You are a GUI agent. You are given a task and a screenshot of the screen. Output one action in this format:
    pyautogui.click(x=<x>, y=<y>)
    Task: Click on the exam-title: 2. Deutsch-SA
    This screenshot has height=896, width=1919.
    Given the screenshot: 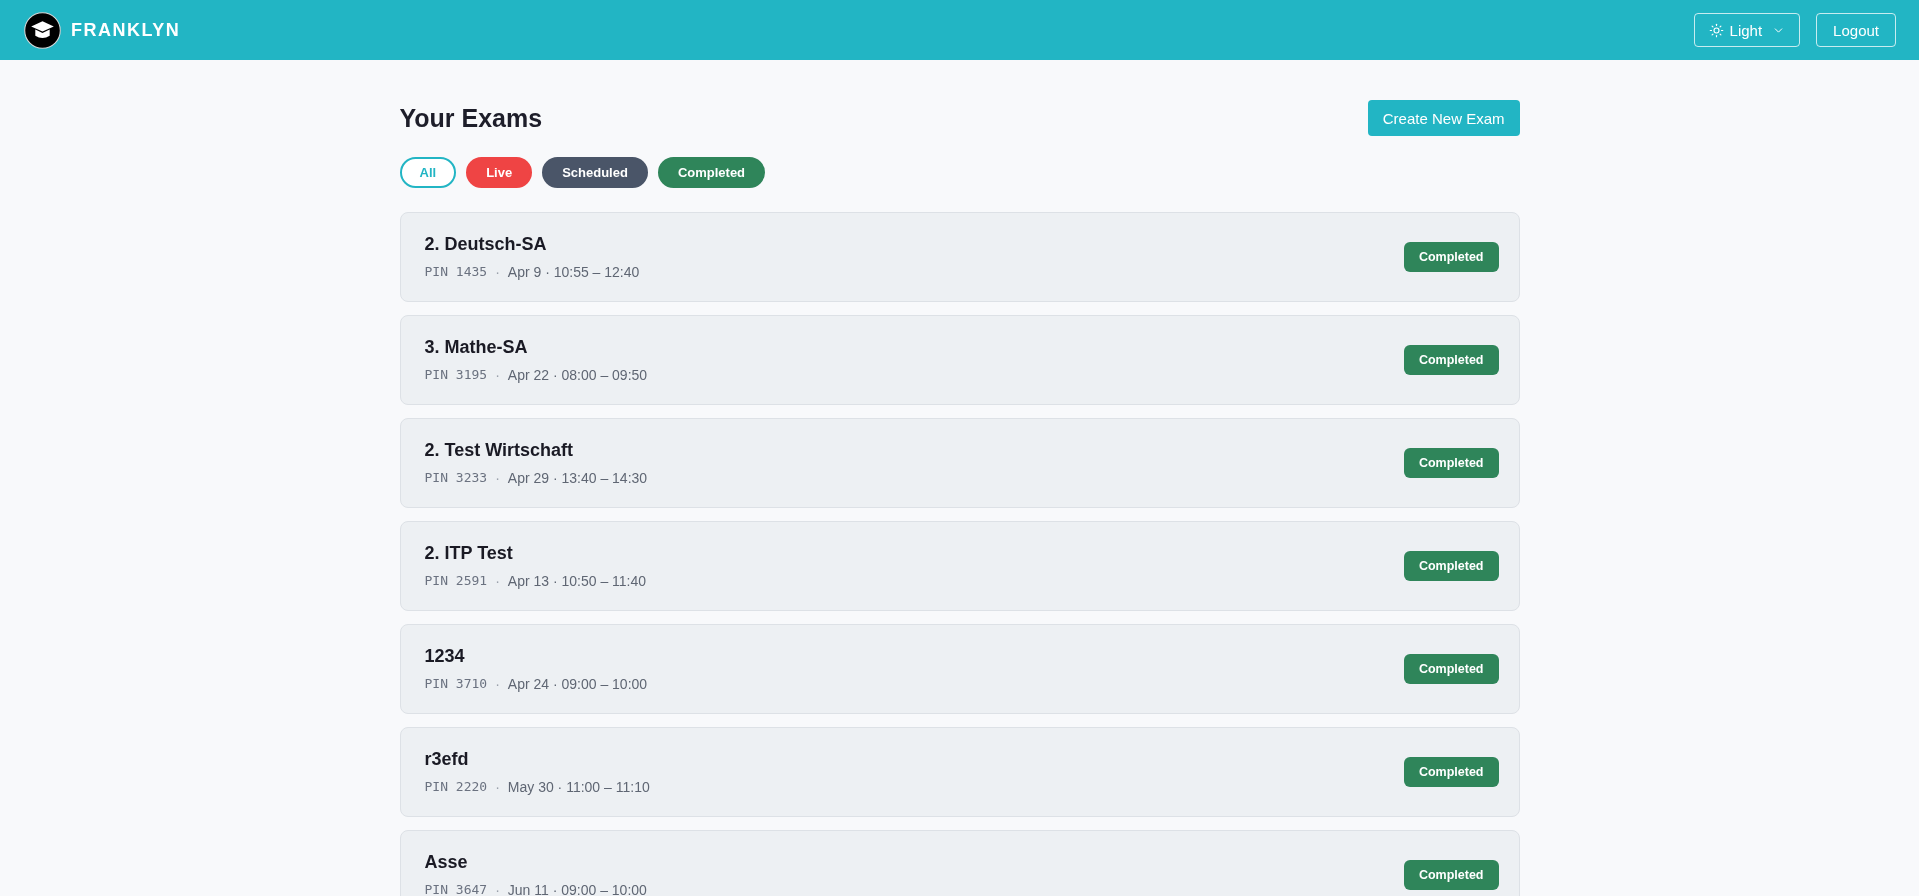 What is the action you would take?
    pyautogui.click(x=486, y=244)
    